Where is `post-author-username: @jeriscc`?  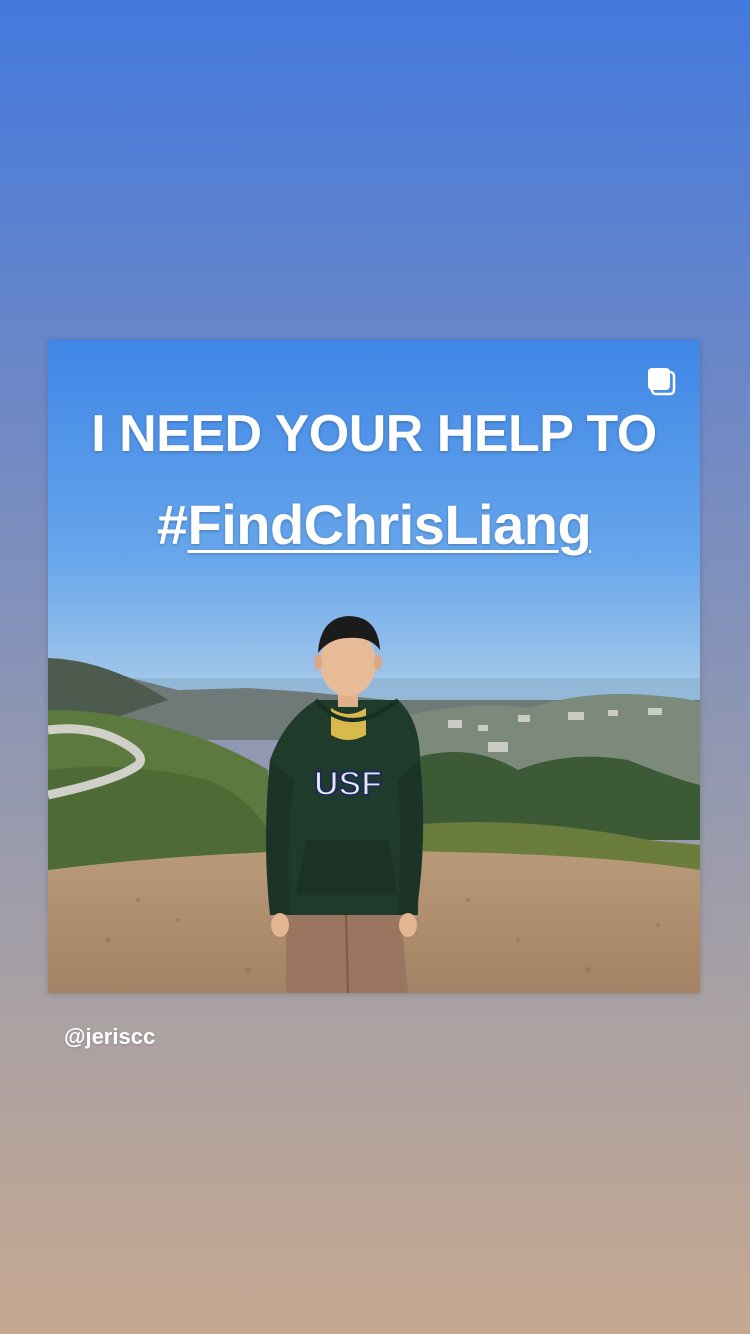
post-author-username: @jeriscc is located at coordinates (109, 1037).